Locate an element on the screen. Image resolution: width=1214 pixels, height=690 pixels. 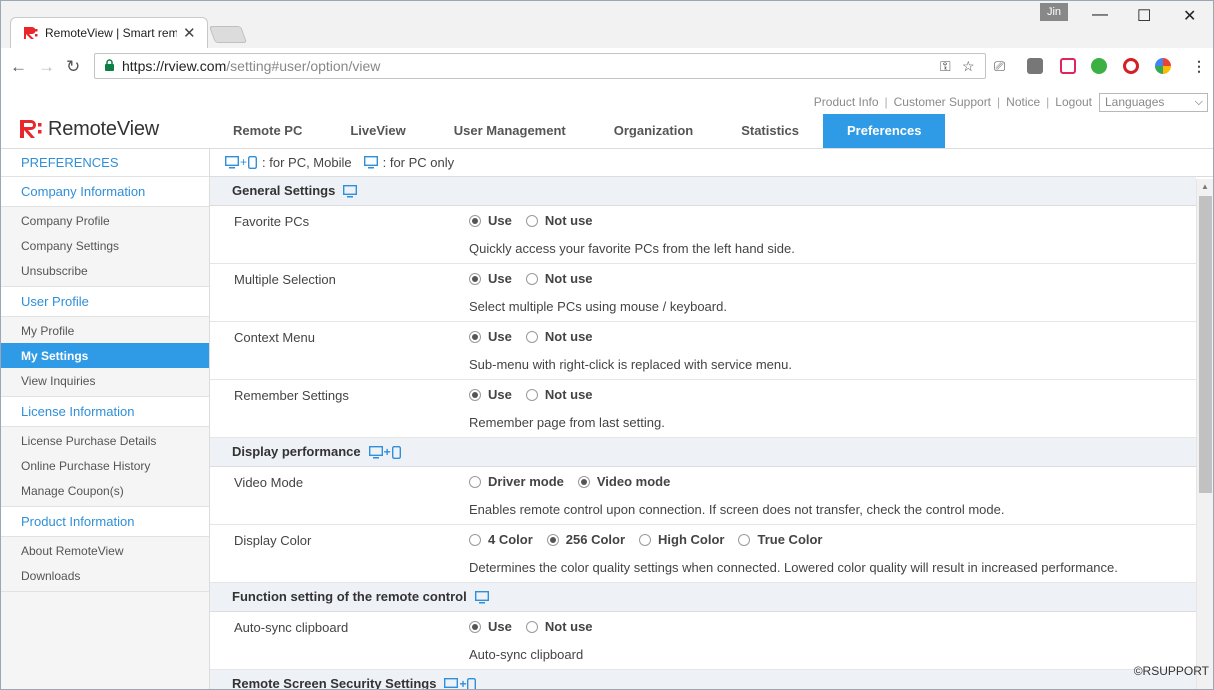
setting-label: Remember Settings is located at coordinates (291, 395).